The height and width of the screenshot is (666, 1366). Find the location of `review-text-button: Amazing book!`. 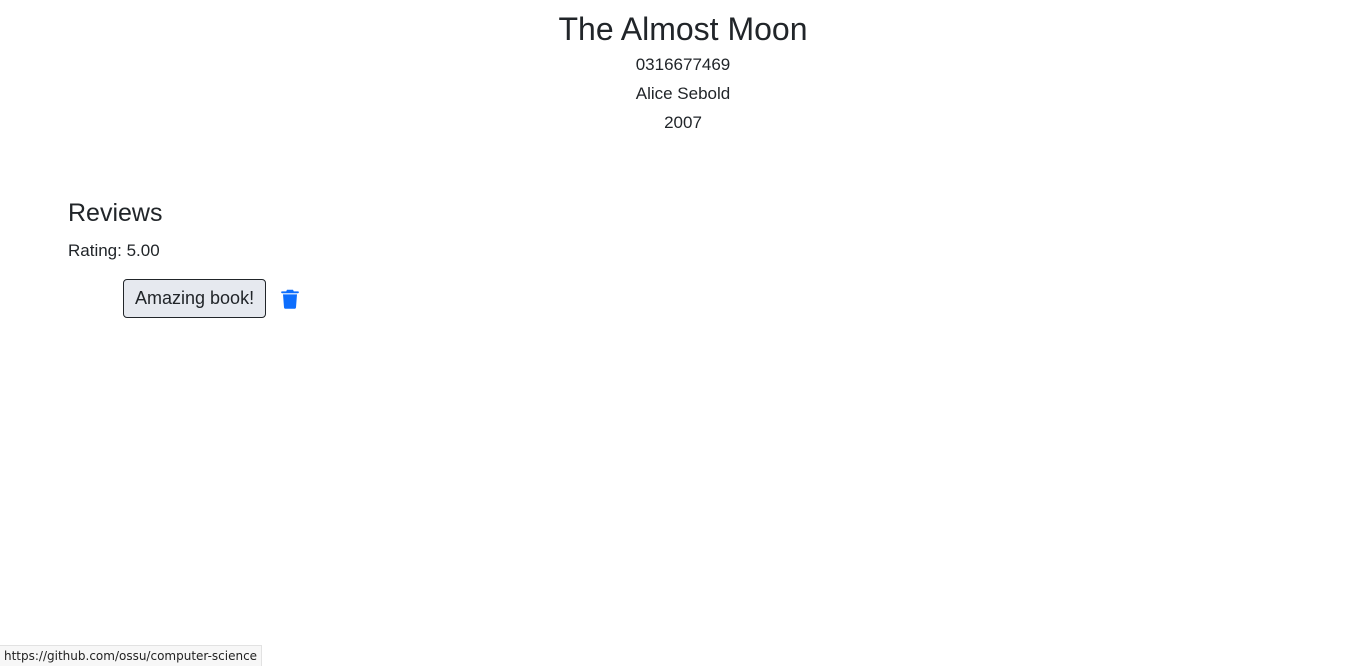

review-text-button: Amazing book! is located at coordinates (195, 298).